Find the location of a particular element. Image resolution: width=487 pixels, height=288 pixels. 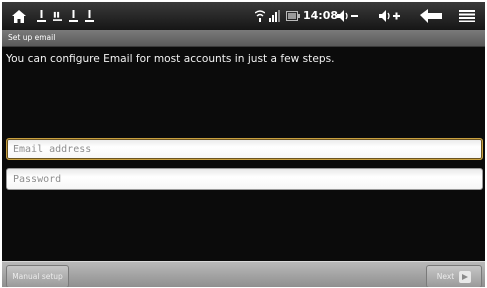

title-bar: Set up email is located at coordinates (243, 38).